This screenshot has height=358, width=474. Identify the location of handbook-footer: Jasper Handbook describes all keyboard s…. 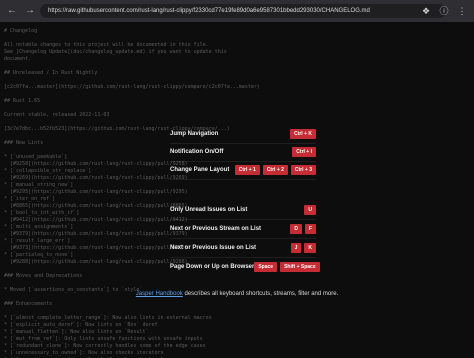
(237, 294).